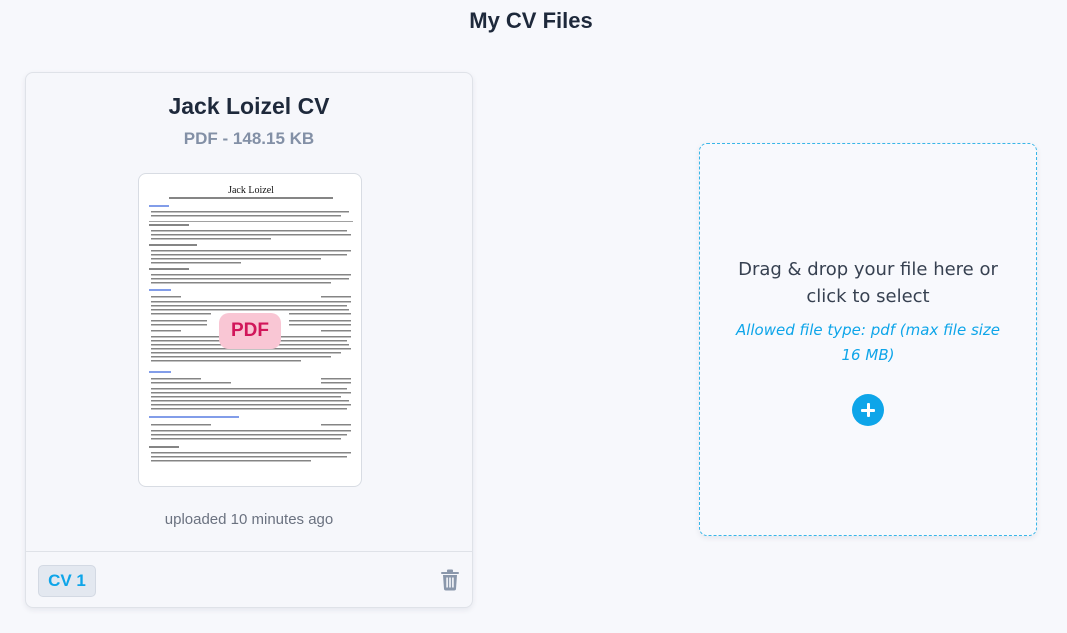 The width and height of the screenshot is (1067, 633). What do you see at coordinates (868, 410) in the screenshot?
I see `plus-icon` at bounding box center [868, 410].